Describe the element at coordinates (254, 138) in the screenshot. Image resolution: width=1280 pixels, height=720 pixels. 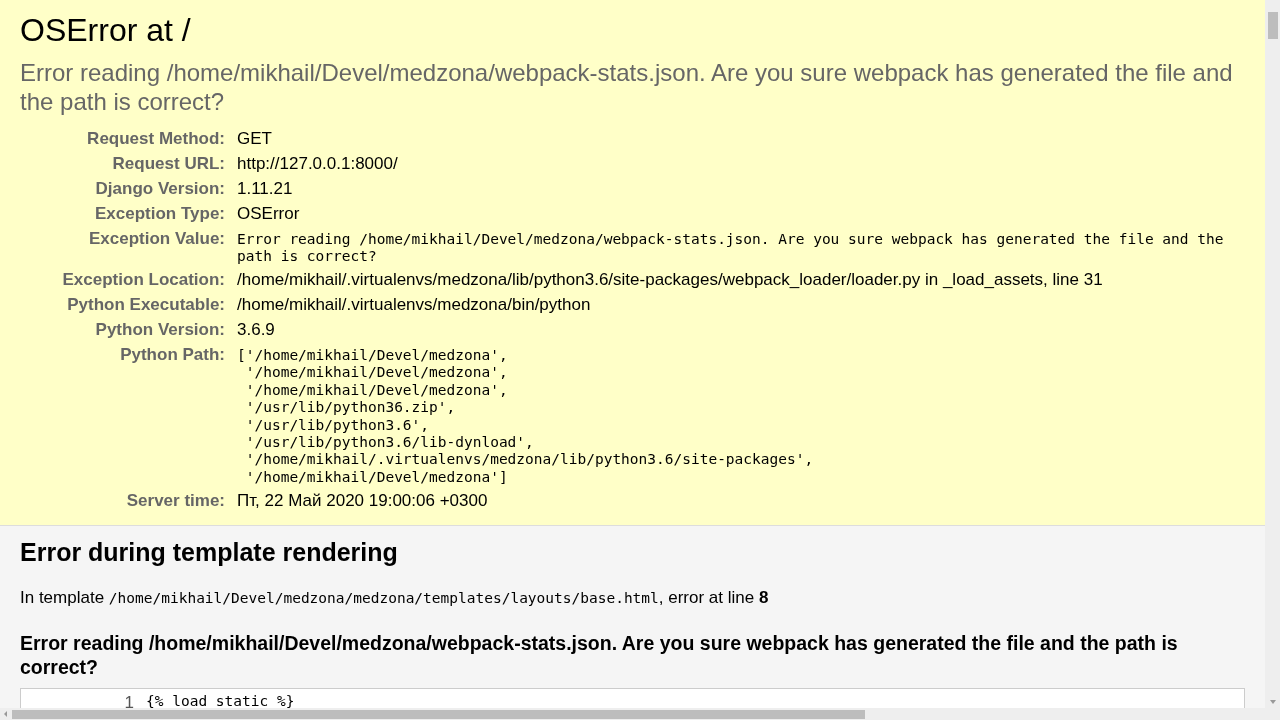
I see `meta-value: GET` at that location.